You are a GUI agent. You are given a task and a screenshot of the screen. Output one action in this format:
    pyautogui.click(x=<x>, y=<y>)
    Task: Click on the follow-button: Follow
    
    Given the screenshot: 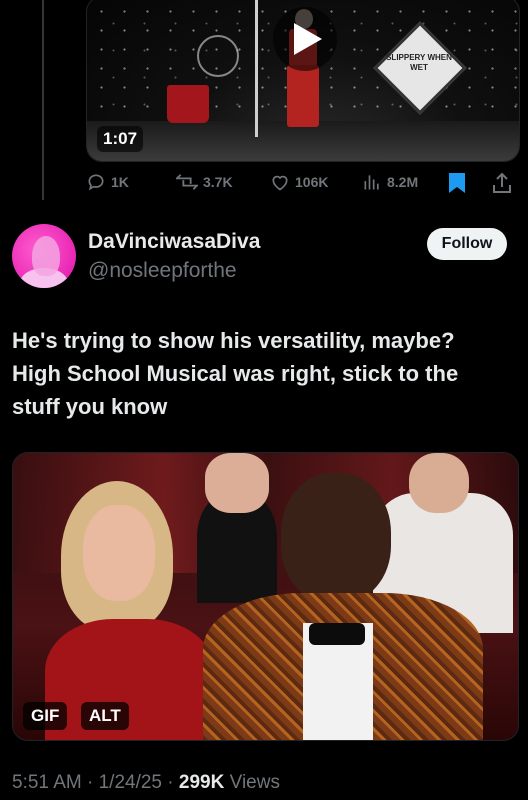 What is the action you would take?
    pyautogui.click(x=467, y=244)
    